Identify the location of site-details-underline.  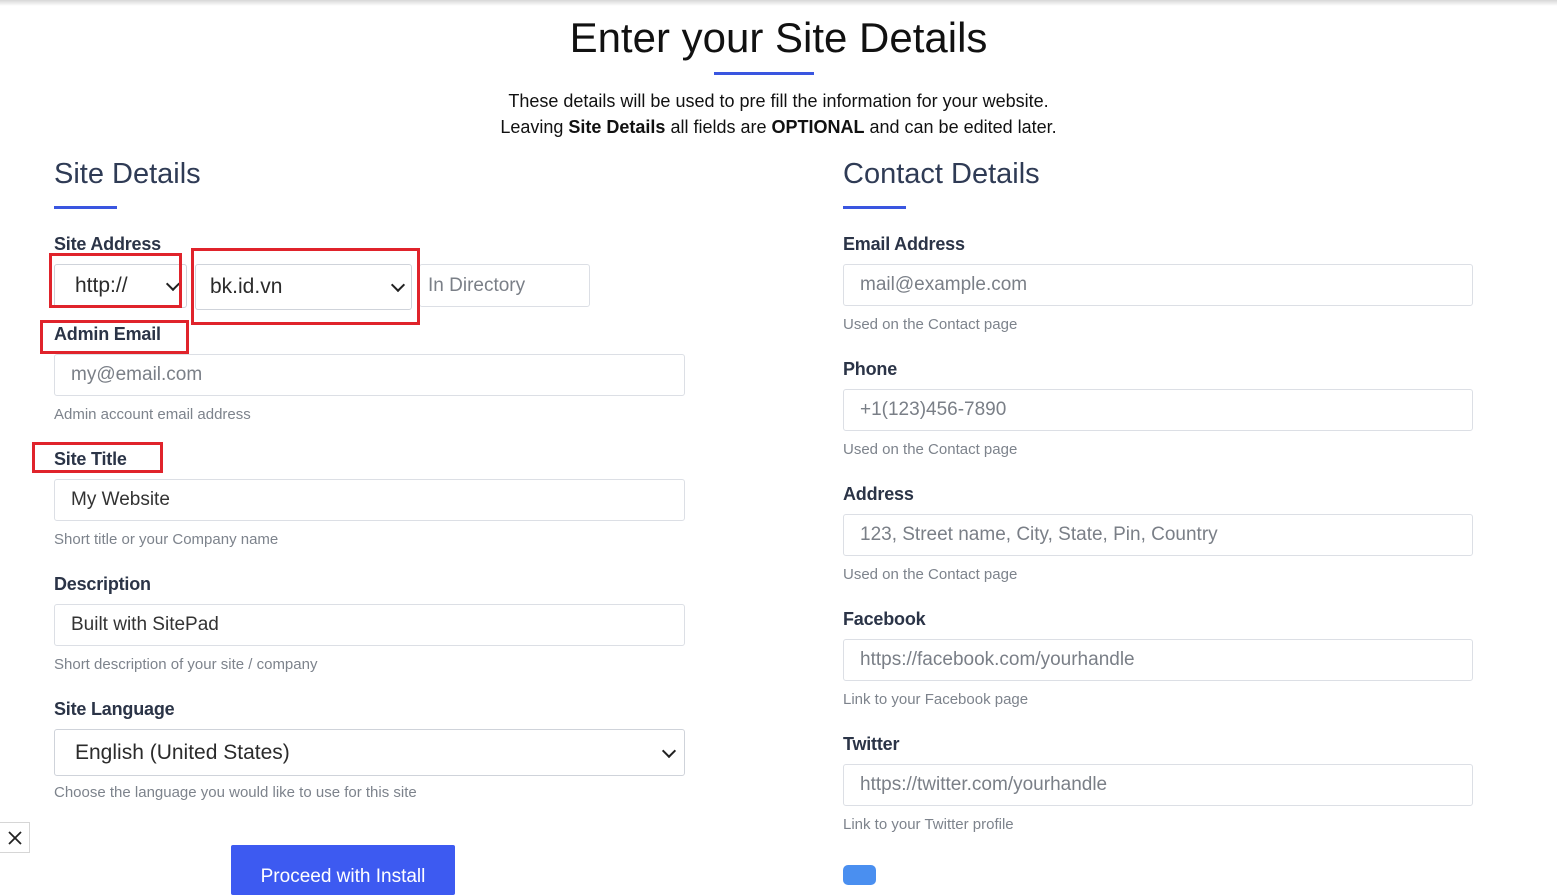
(85, 207).